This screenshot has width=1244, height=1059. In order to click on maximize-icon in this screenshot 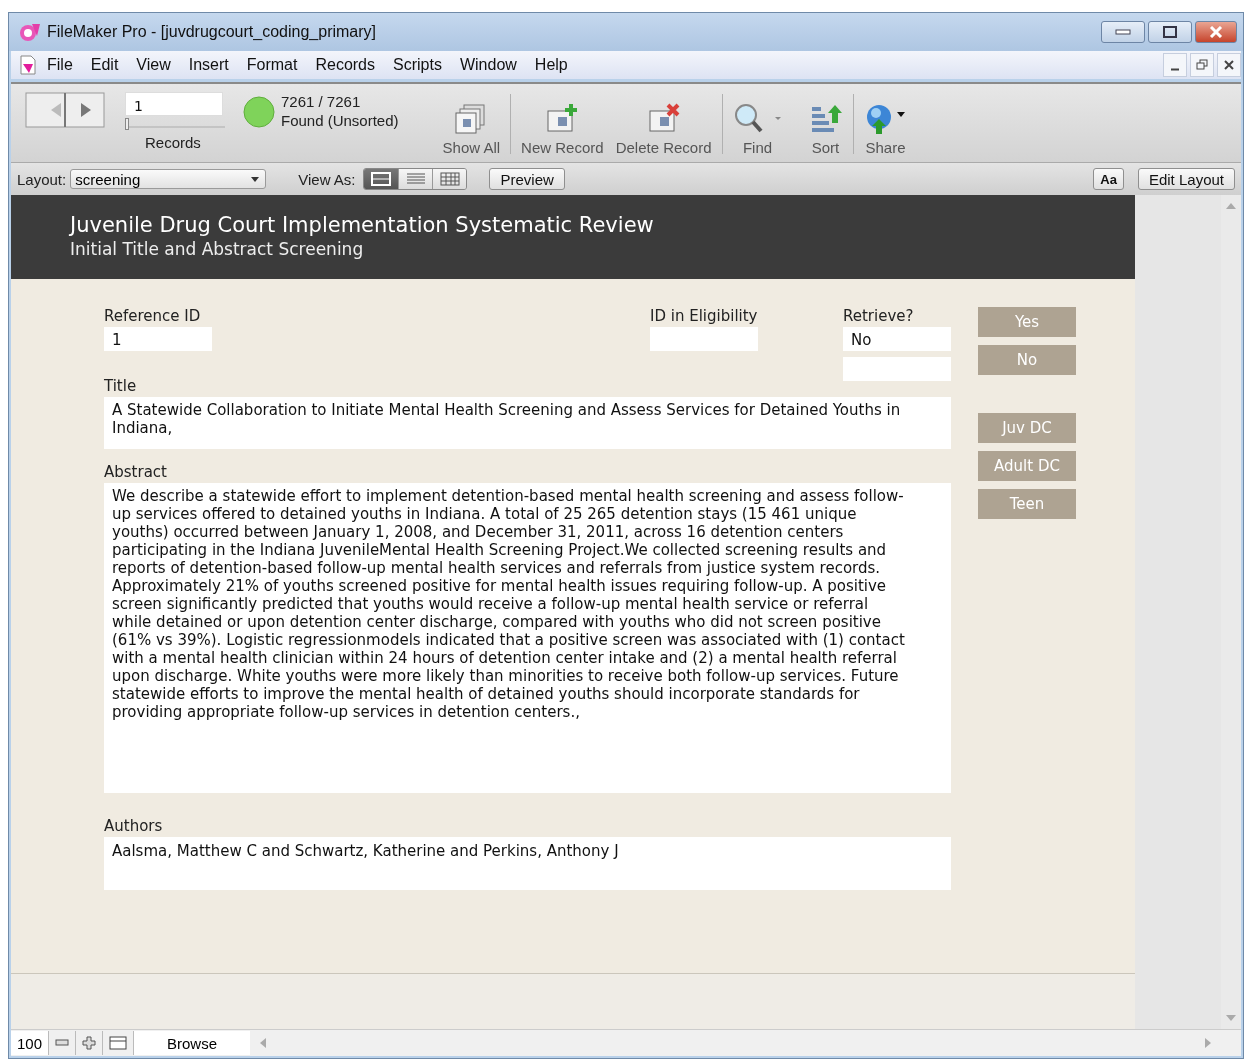, I will do `click(1170, 32)`.